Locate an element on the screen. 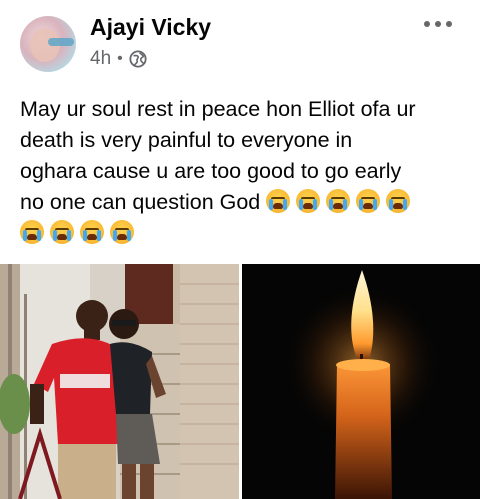  emoji-line is located at coordinates (242, 233).